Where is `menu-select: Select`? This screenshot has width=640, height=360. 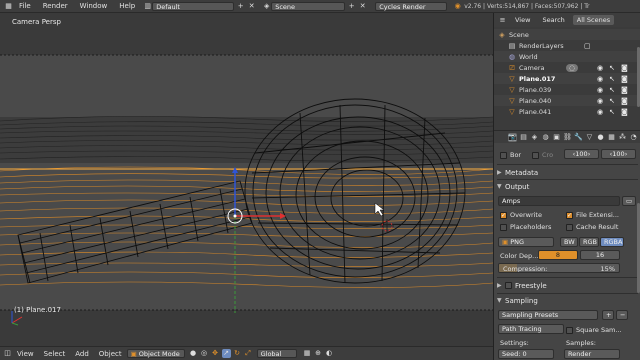 menu-select: Select is located at coordinates (55, 354).